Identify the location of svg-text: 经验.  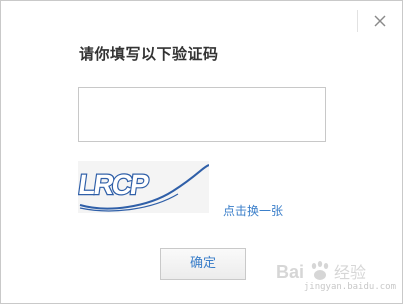
(350, 272).